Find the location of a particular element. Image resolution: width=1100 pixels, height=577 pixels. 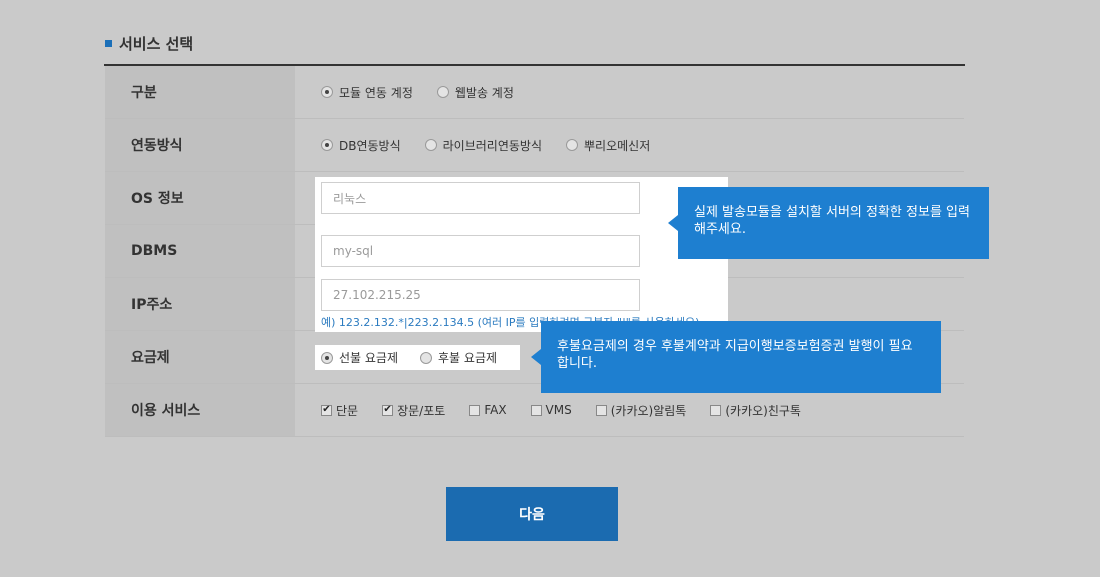

check-label: VMS is located at coordinates (558, 410).